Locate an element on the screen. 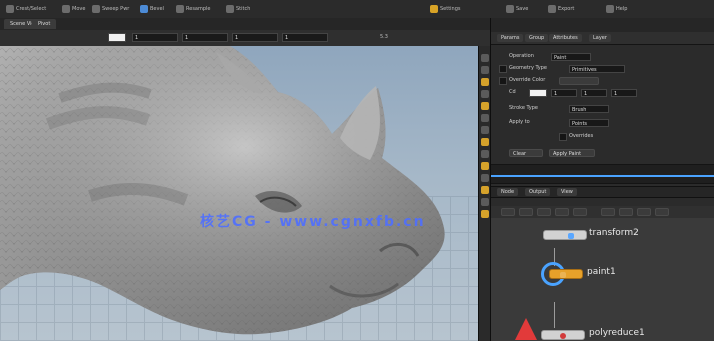 The image size is (714, 341). cd-field-g: 1 is located at coordinates (594, 93).